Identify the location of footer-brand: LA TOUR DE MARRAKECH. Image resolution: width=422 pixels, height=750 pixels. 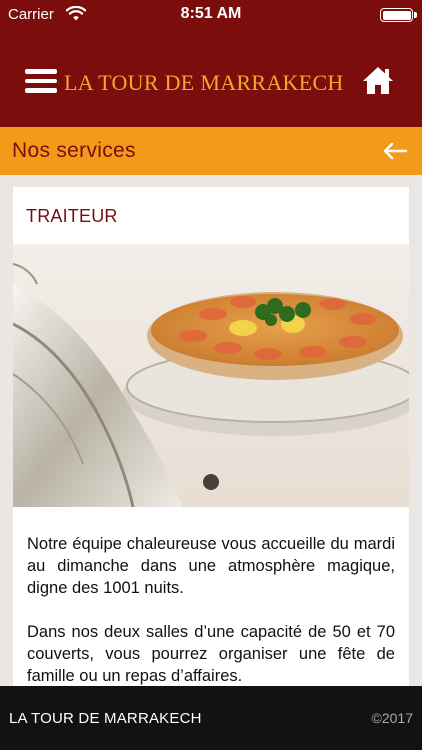
(105, 718).